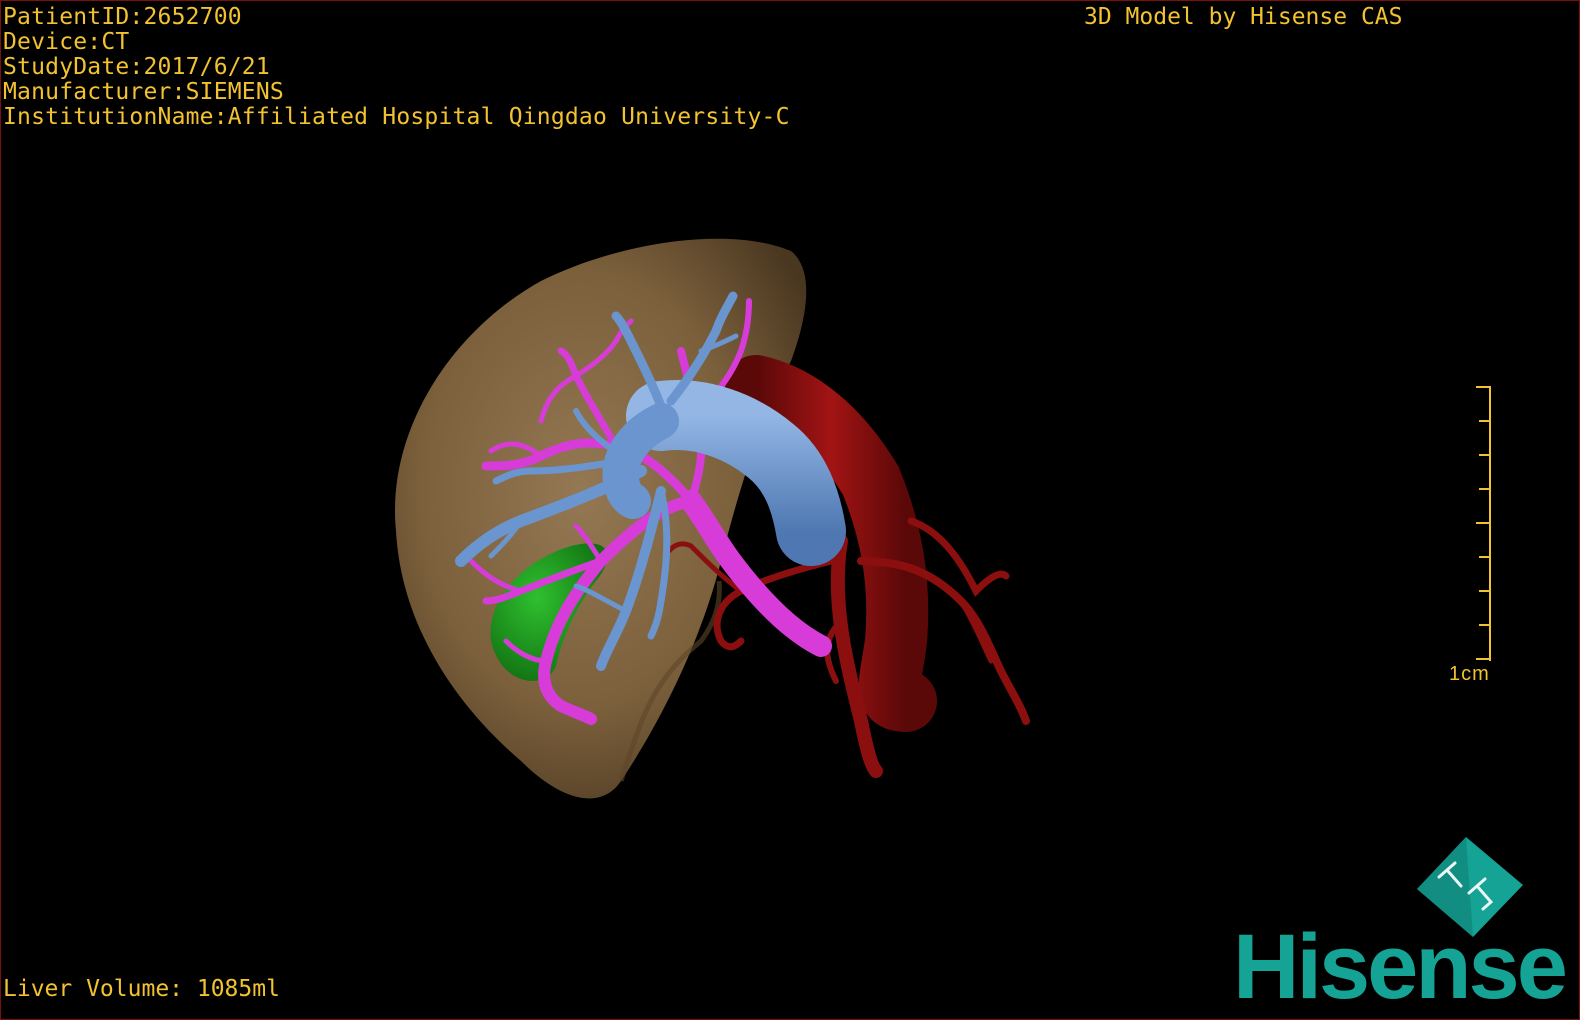  What do you see at coordinates (1400, 967) in the screenshot?
I see `hisense-logo-text: Hisense` at bounding box center [1400, 967].